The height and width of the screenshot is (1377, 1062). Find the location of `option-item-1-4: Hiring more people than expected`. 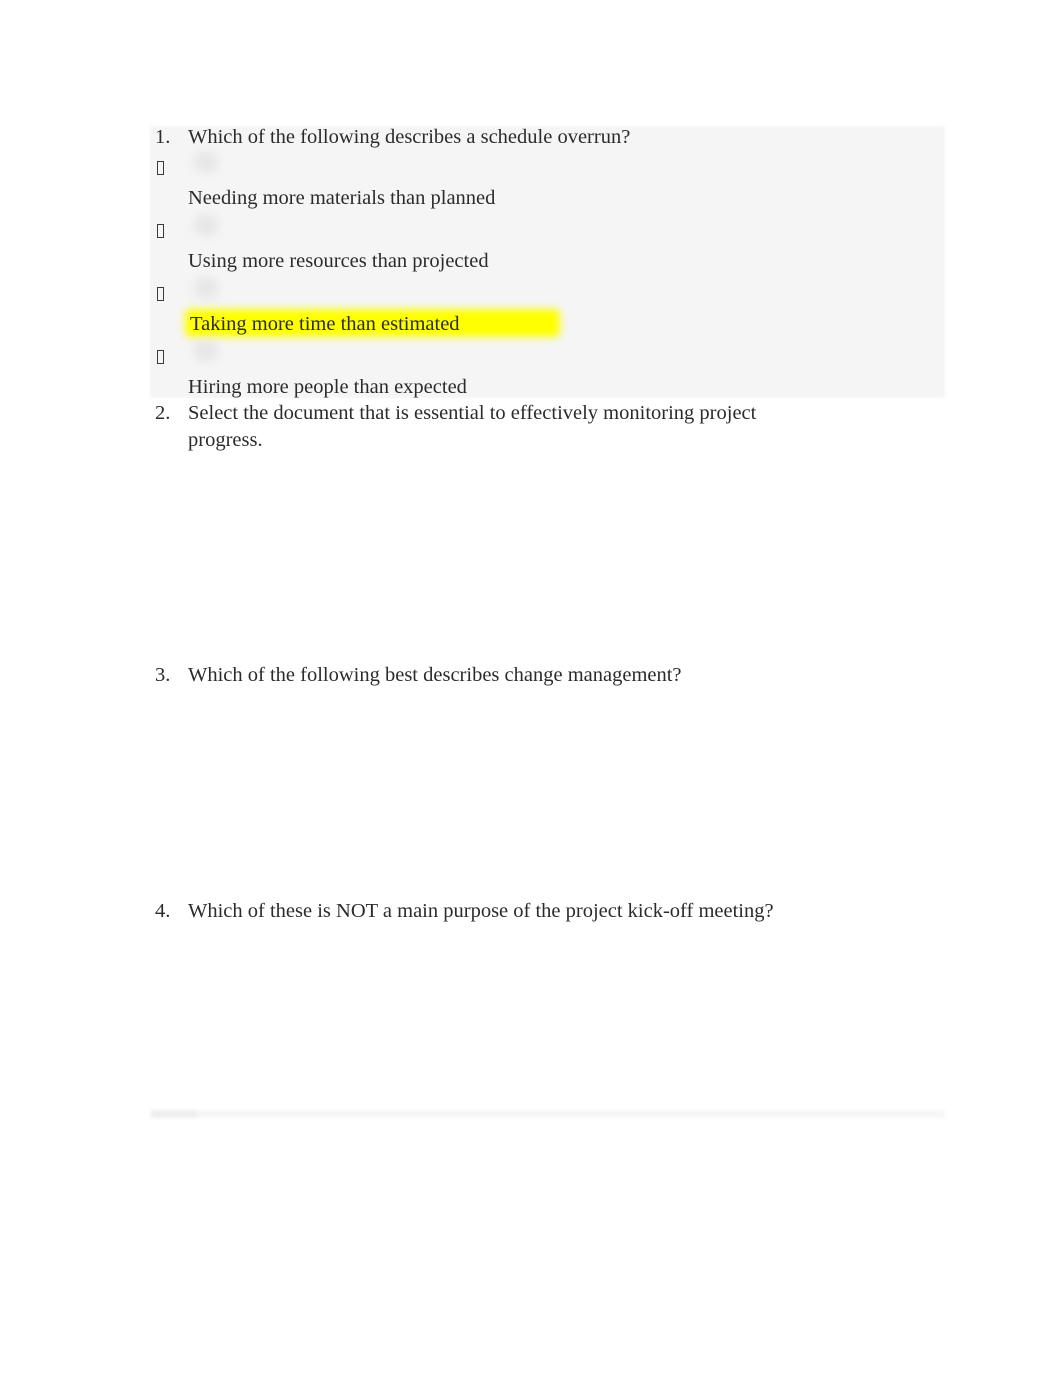

option-item-1-4: Hiring more people than expected is located at coordinates (555, 373).